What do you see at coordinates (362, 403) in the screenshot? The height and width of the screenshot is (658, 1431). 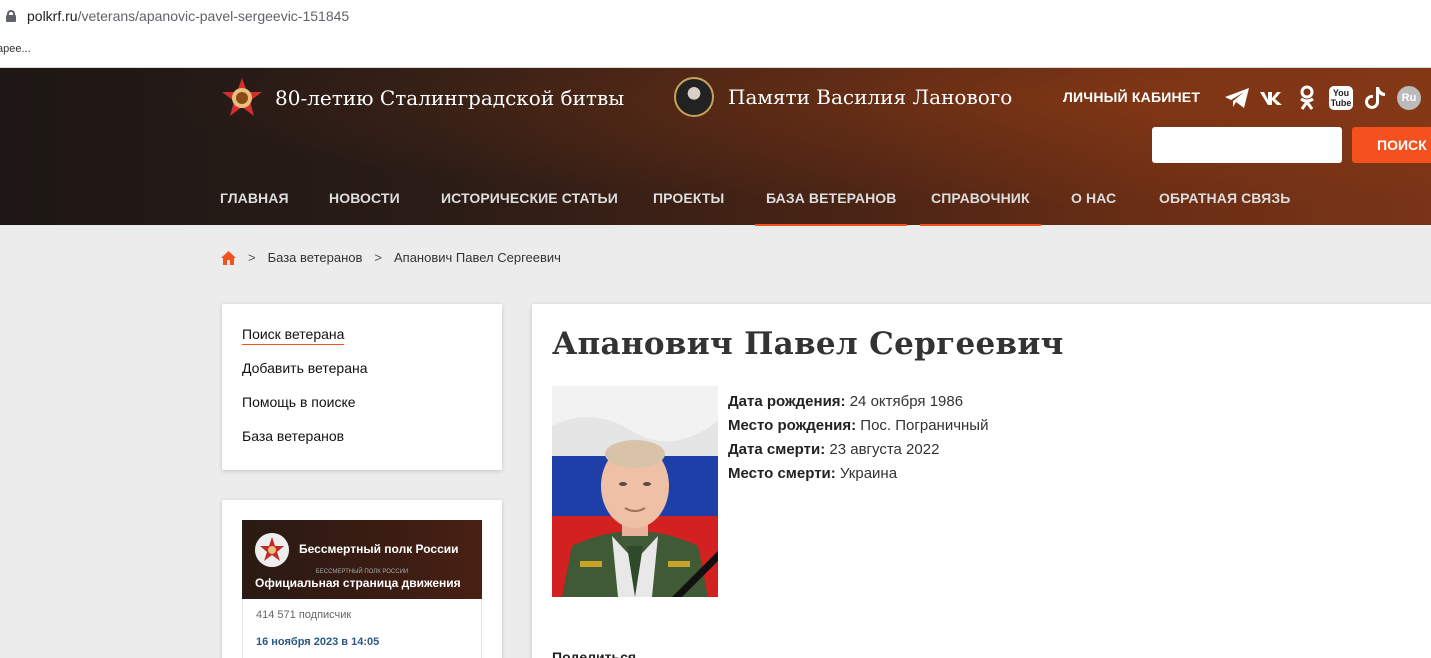 I see `sidebar-item-search-help: Помощь в поиске` at bounding box center [362, 403].